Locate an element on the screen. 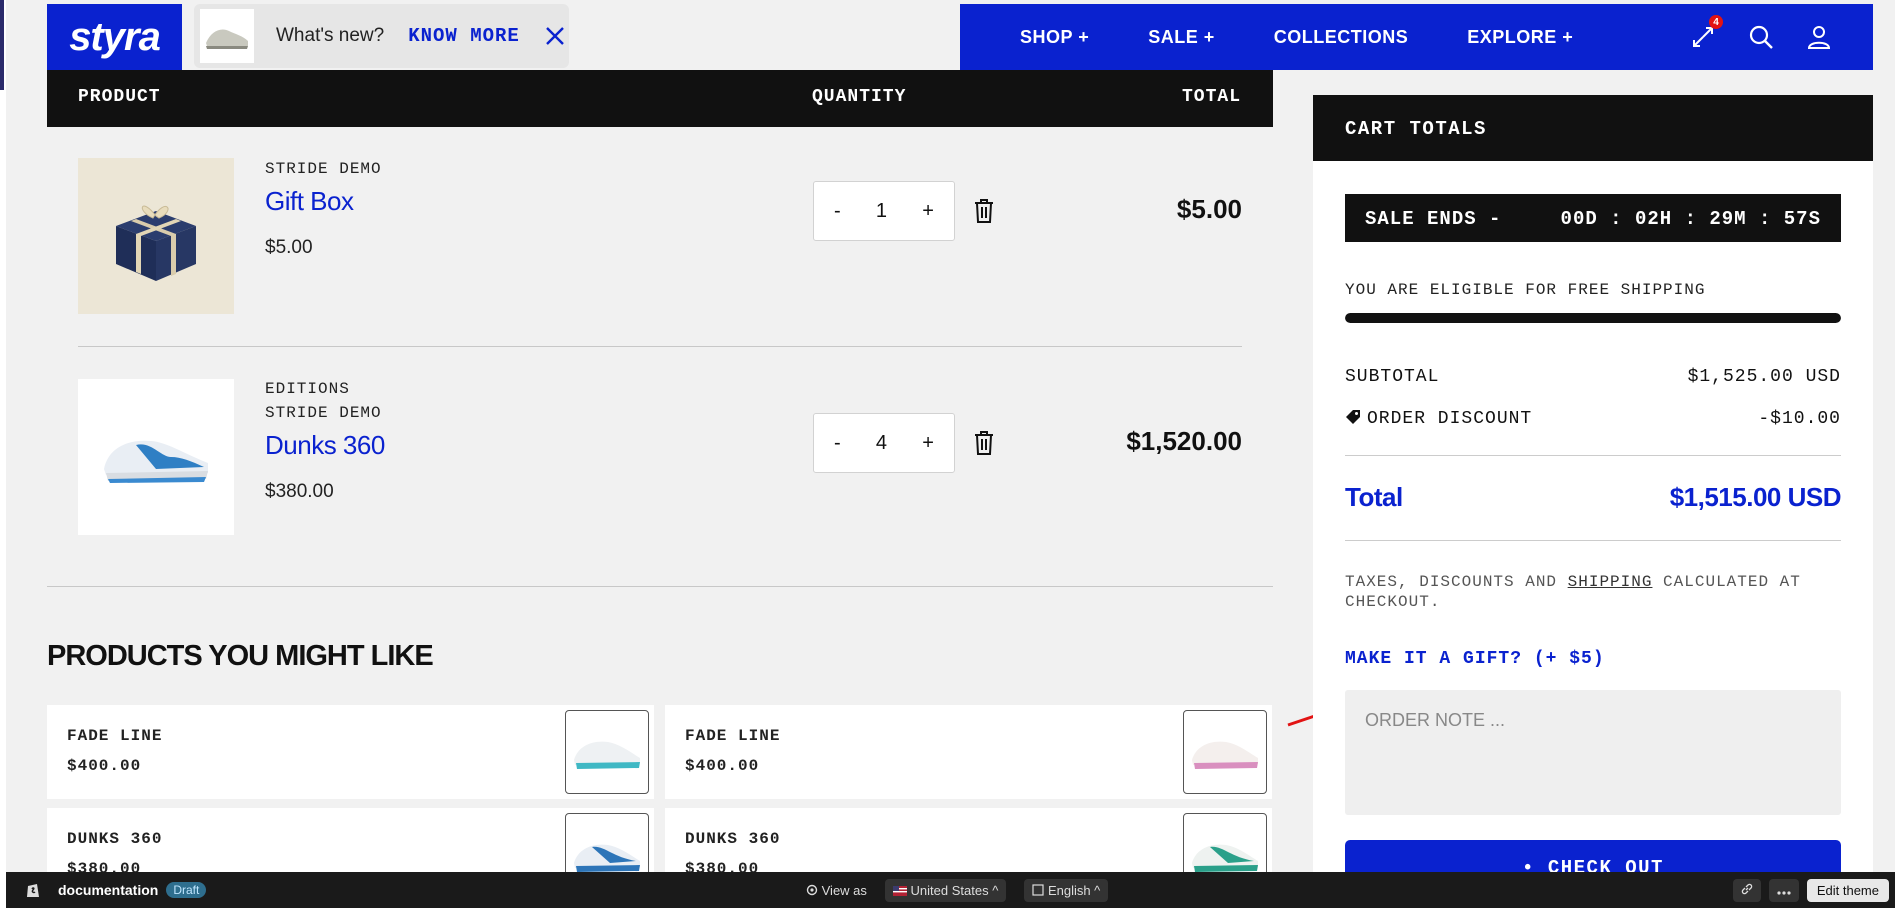 The height and width of the screenshot is (908, 1895). header-product: PRODUCT is located at coordinates (119, 97).